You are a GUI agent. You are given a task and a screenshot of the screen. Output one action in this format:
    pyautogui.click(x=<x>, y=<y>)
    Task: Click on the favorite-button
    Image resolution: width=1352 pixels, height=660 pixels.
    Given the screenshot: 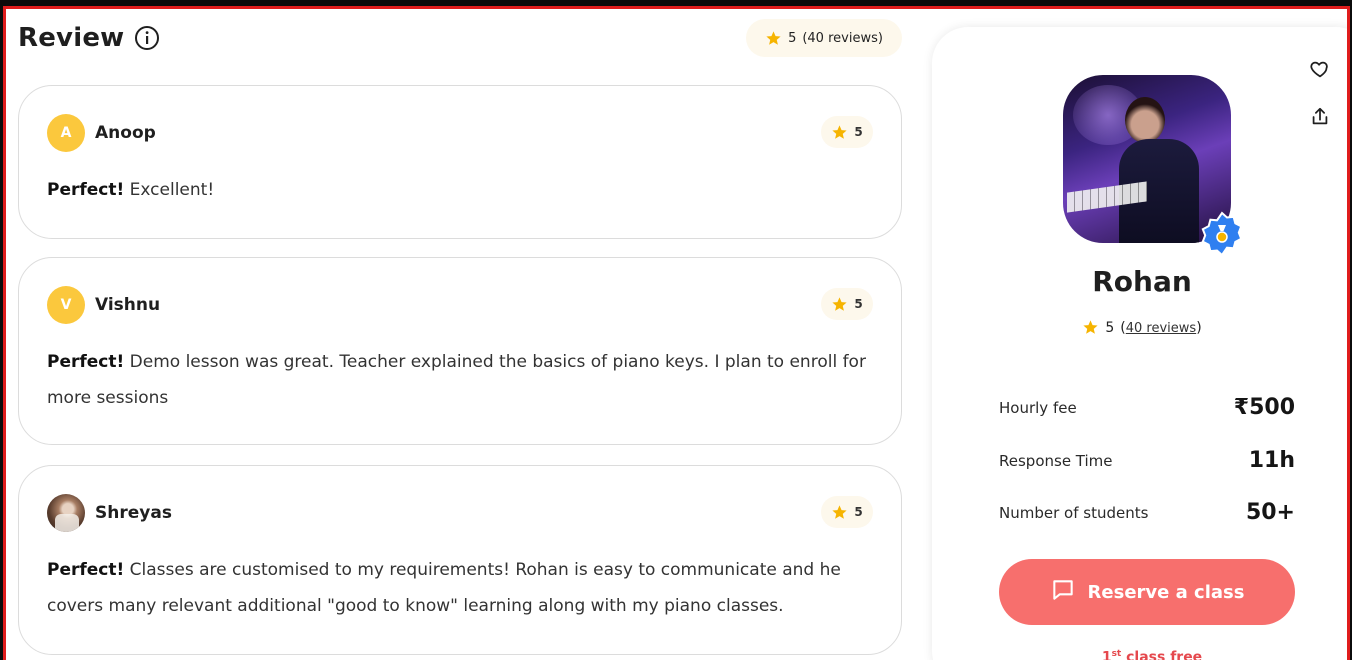 What is the action you would take?
    pyautogui.click(x=1320, y=71)
    